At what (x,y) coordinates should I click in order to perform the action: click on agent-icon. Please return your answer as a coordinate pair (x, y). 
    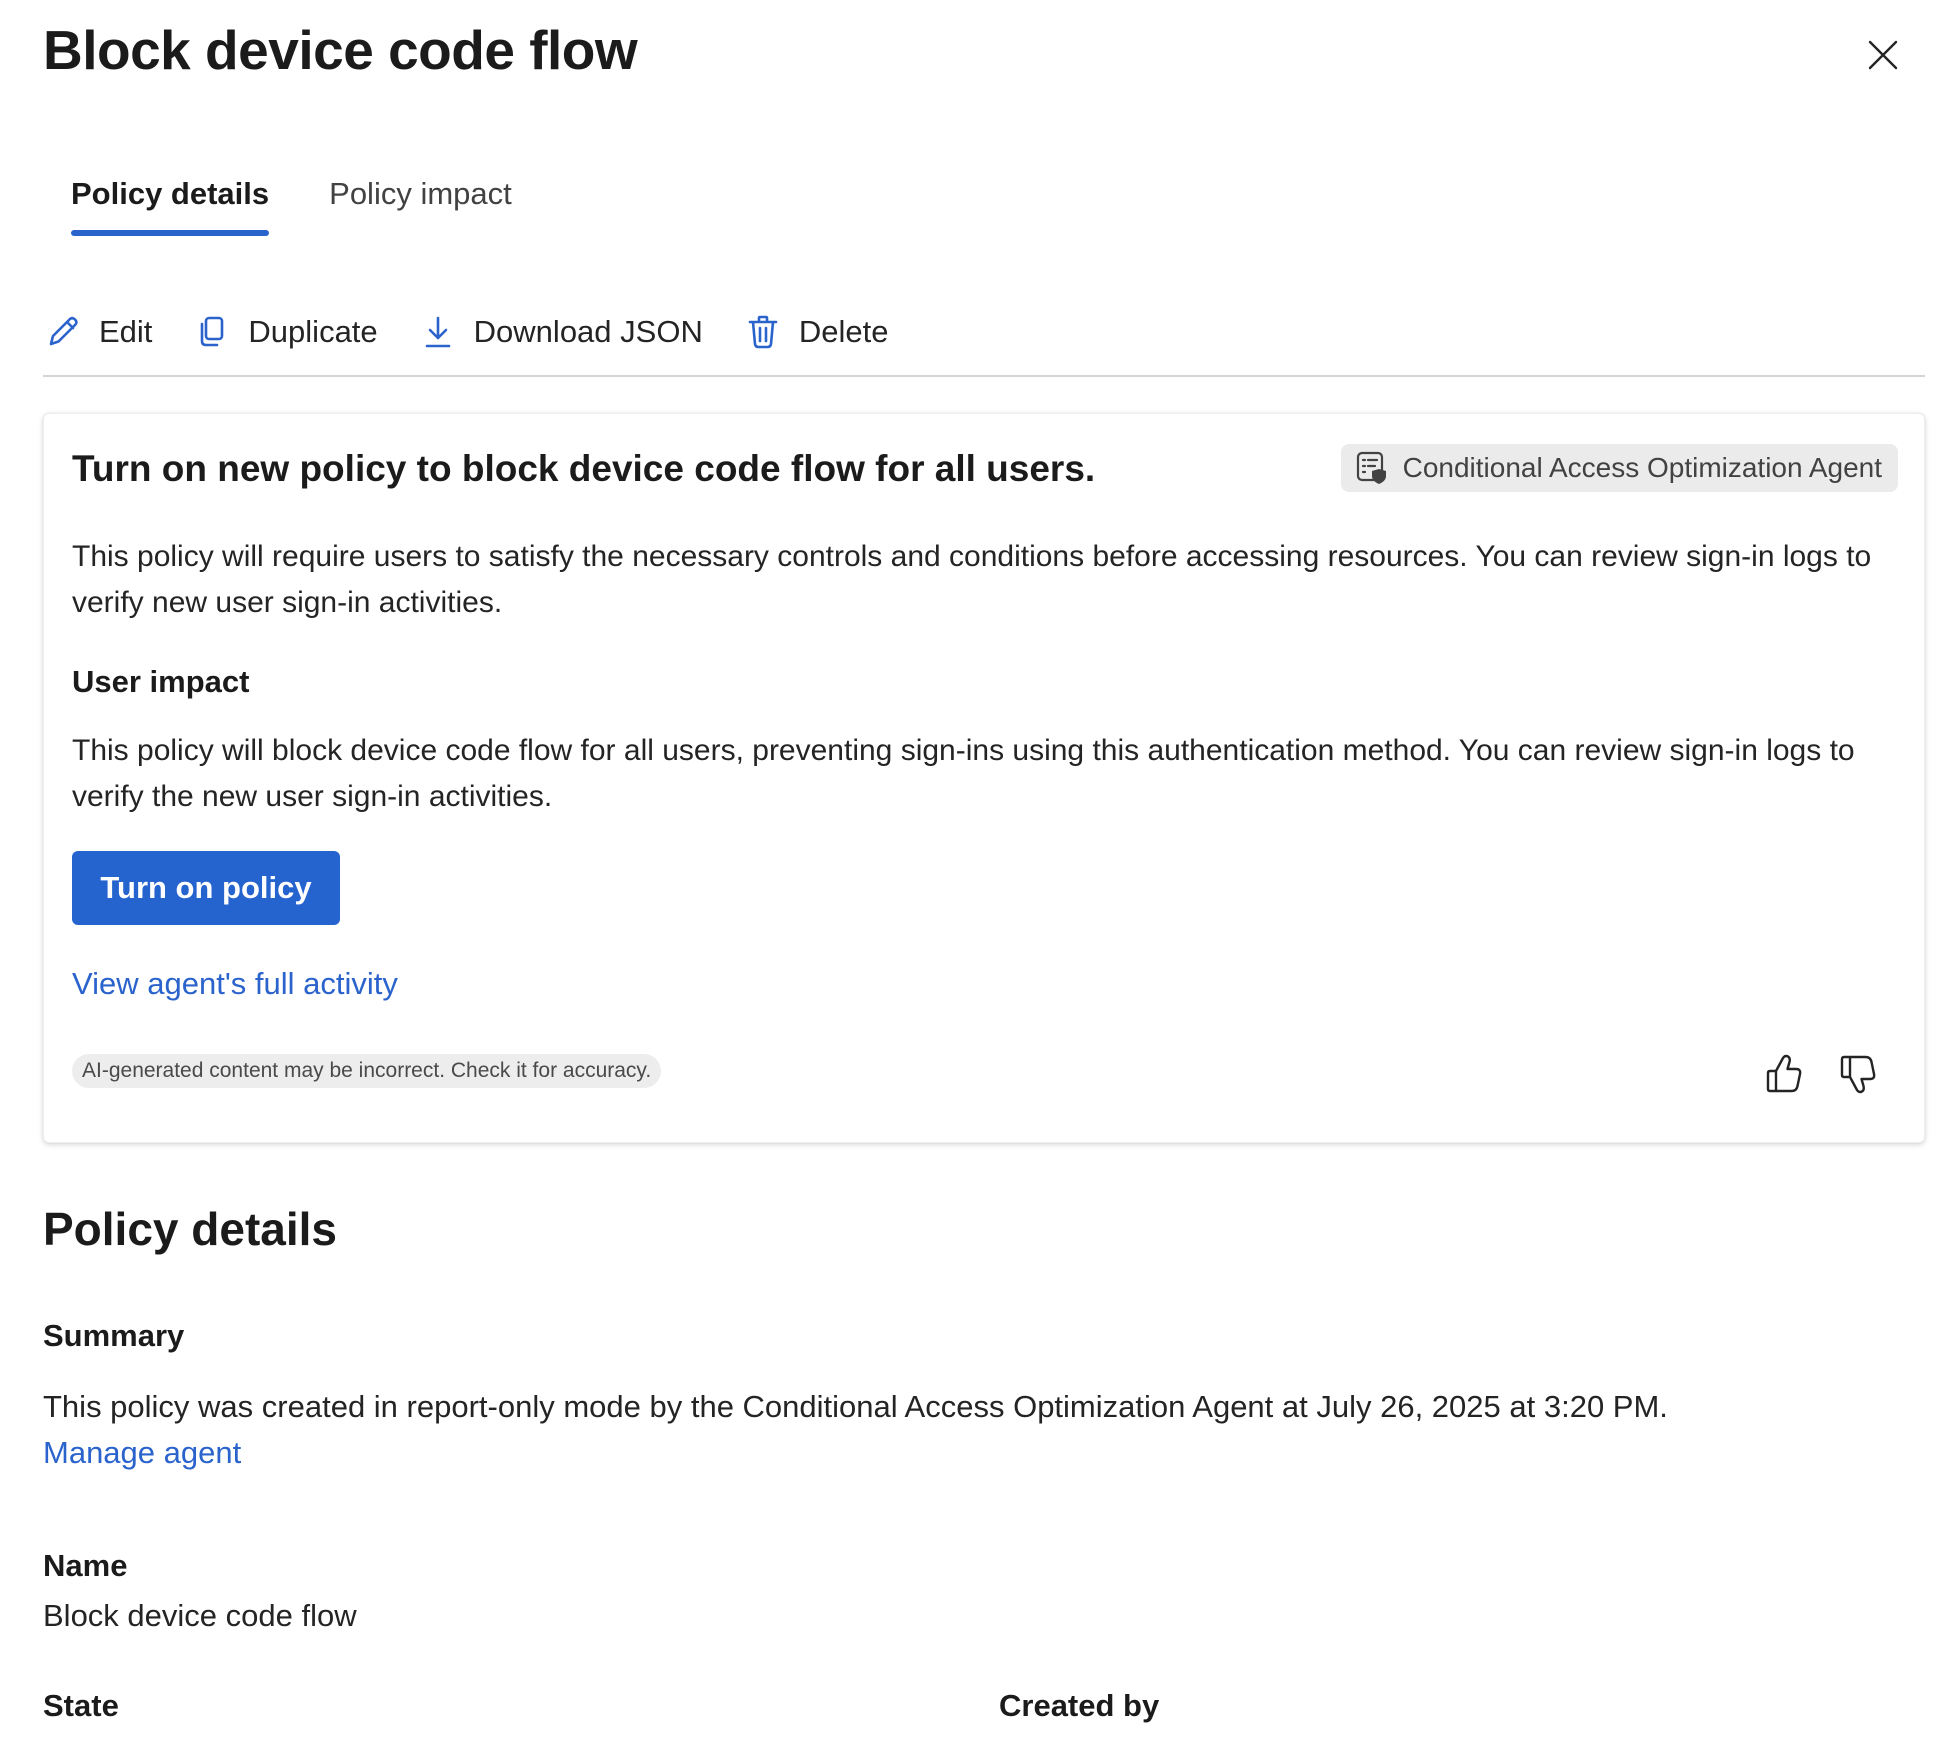
    Looking at the image, I should click on (1372, 468).